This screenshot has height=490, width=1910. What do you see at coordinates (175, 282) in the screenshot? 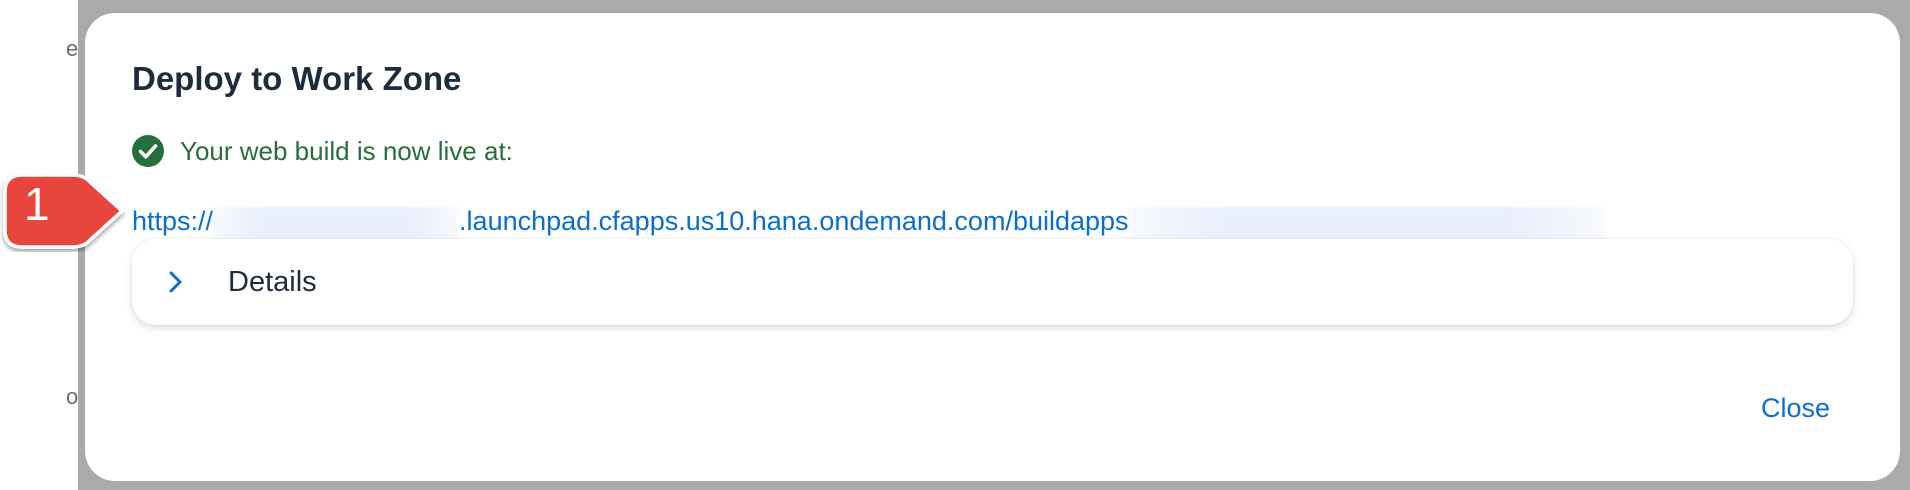
I see `chevron-right-icon` at bounding box center [175, 282].